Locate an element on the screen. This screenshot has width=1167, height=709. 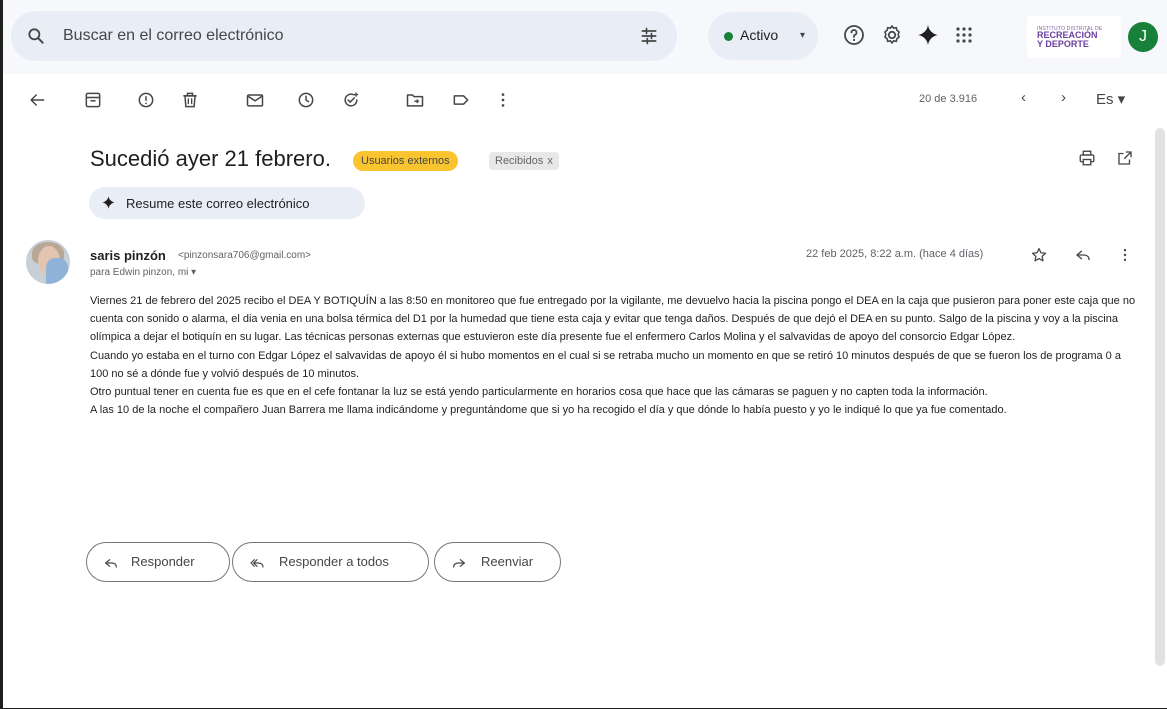
move-to-folder-icon is located at coordinates (415, 100).